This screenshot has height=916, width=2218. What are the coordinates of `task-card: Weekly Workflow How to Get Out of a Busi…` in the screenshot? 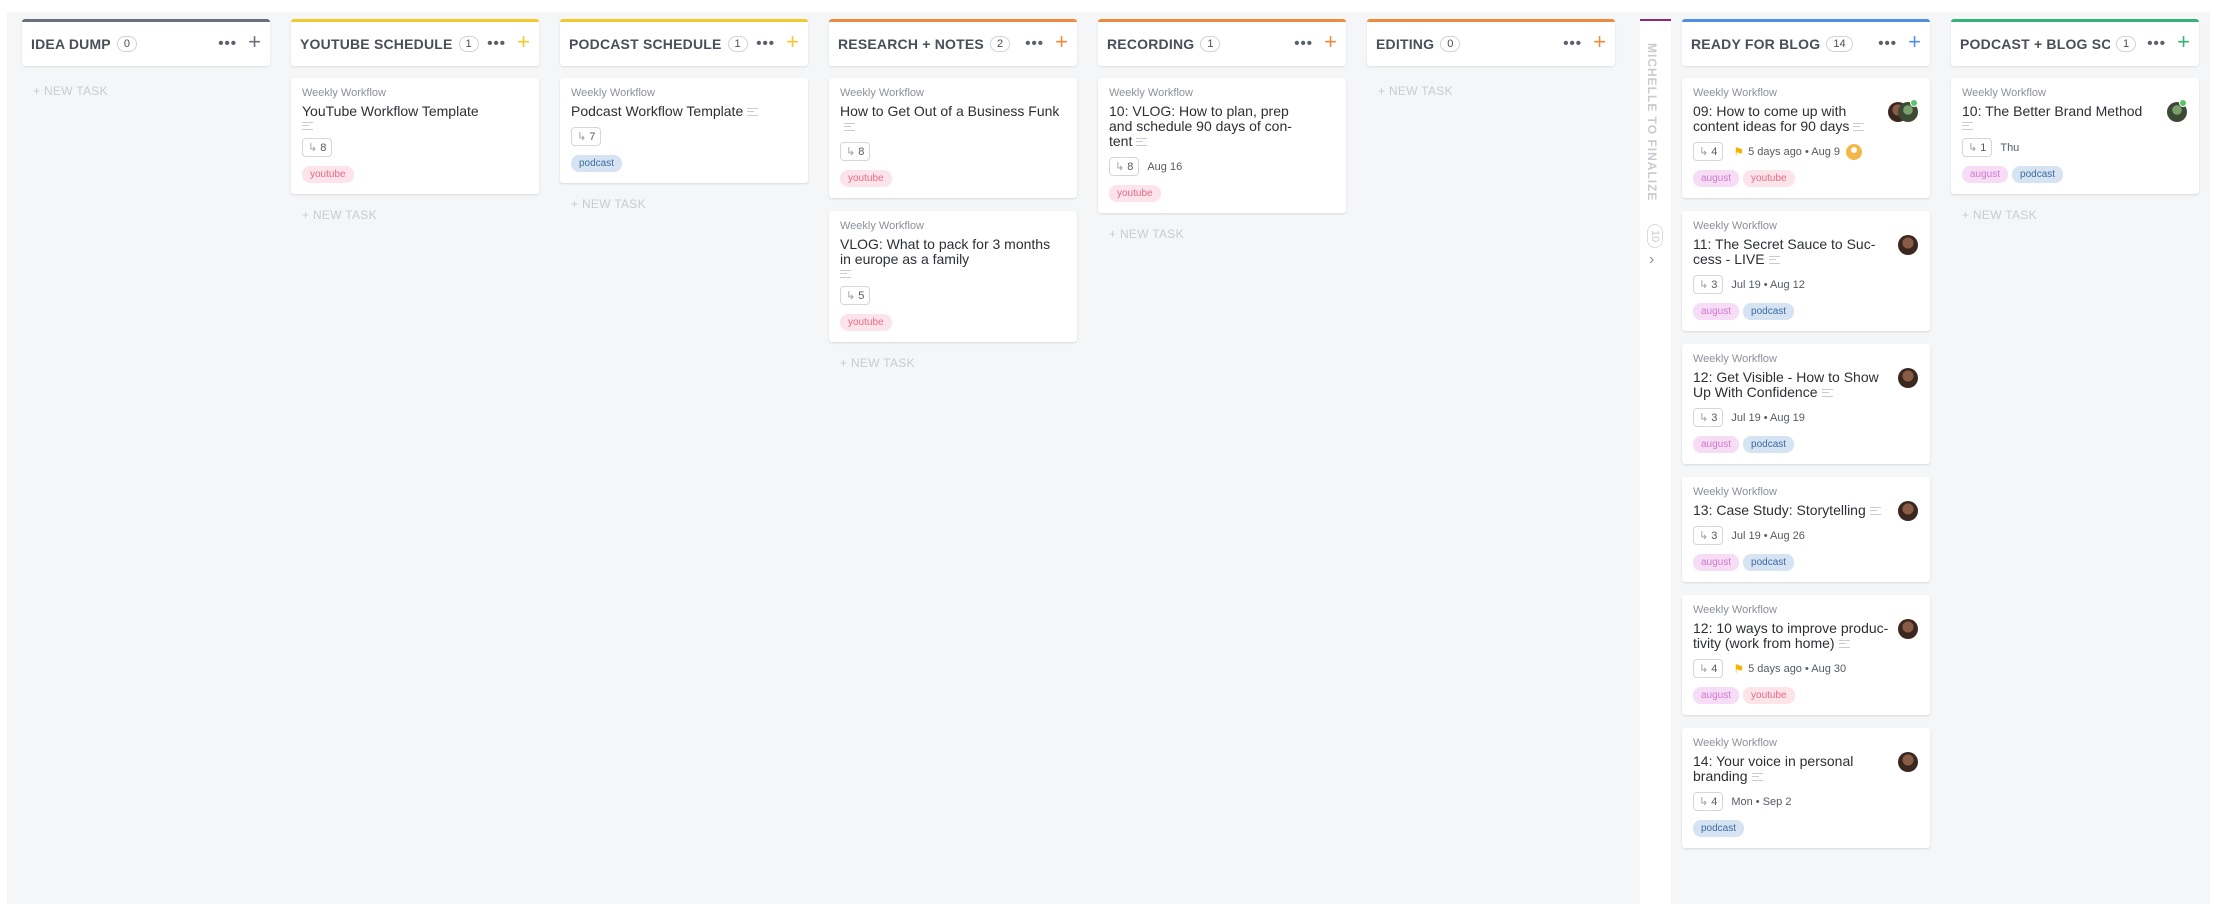 It's located at (953, 138).